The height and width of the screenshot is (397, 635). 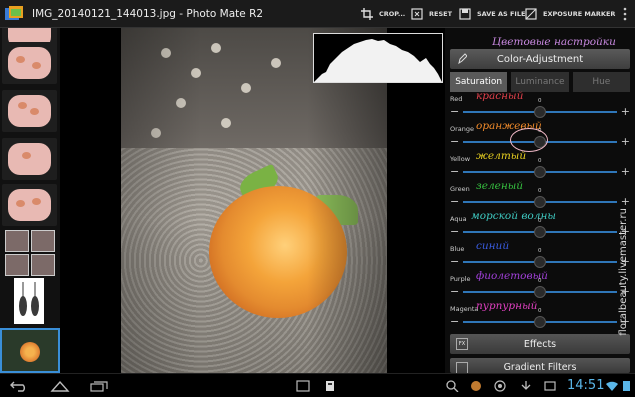 I want to click on system-navigation-bar: 14:51, so click(x=317, y=385).